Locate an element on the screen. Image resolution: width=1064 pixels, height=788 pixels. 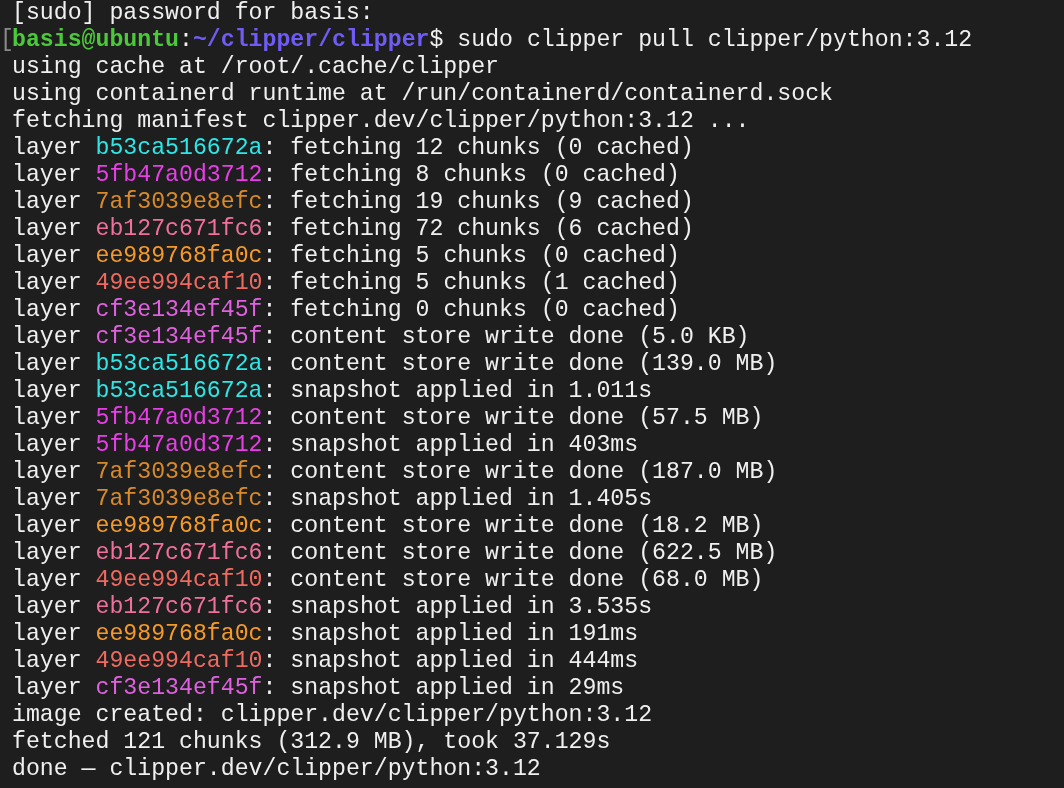
log-message: : snapshot applied in 444ms is located at coordinates (450, 661).